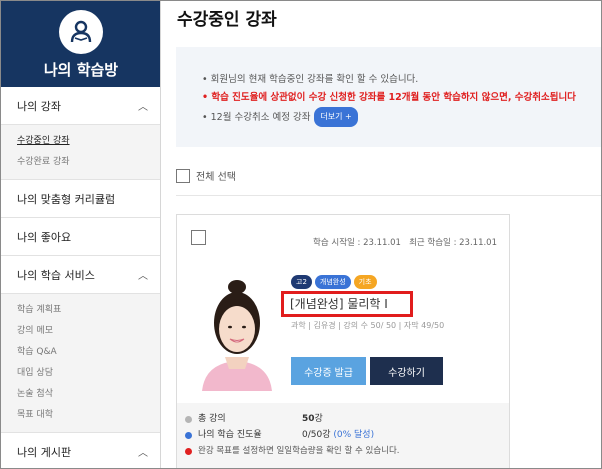 The image size is (602, 469). I want to click on instructor-photo, so click(237, 334).